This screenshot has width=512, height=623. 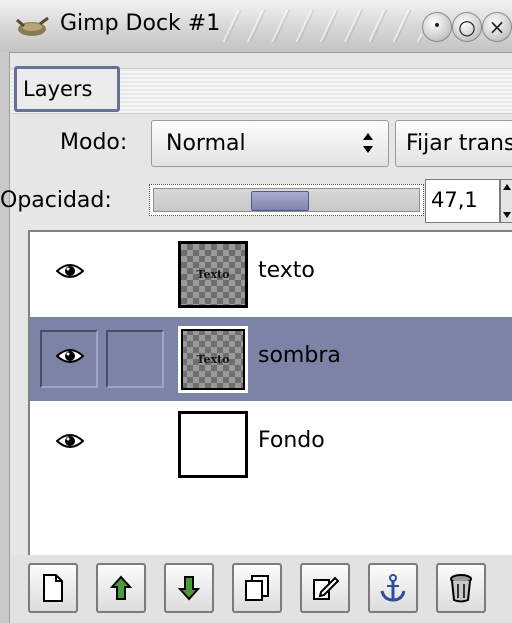 I want to click on duplicate-layer-button, so click(x=257, y=588).